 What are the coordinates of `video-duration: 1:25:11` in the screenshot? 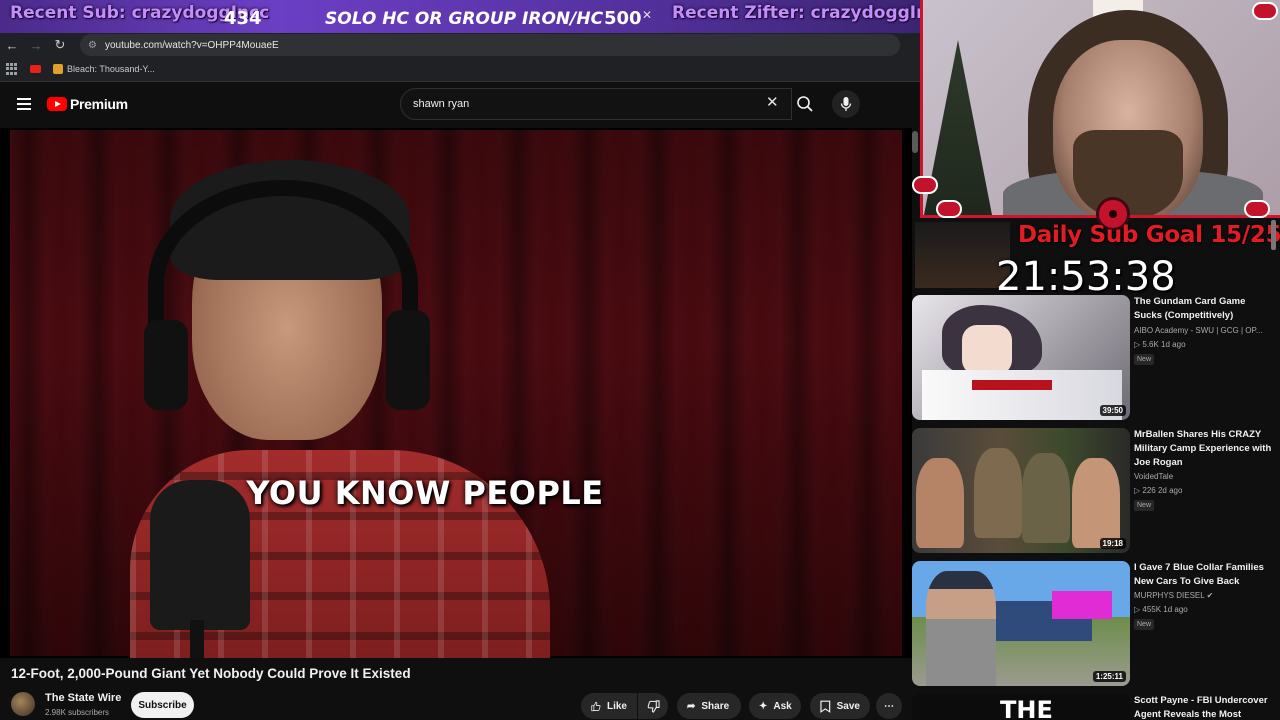 It's located at (1109, 676).